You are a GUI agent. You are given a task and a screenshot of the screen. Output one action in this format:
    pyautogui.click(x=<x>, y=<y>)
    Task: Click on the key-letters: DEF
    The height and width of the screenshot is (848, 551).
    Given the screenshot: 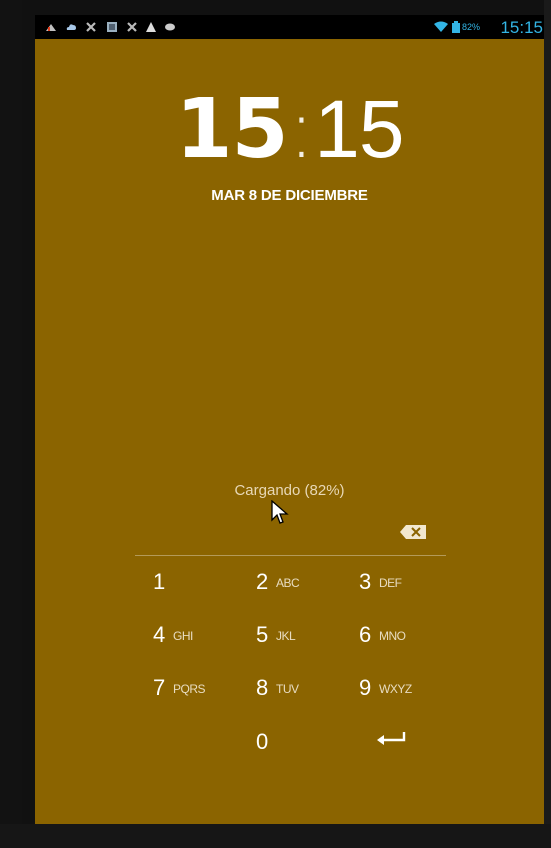 What is the action you would take?
    pyautogui.click(x=390, y=583)
    